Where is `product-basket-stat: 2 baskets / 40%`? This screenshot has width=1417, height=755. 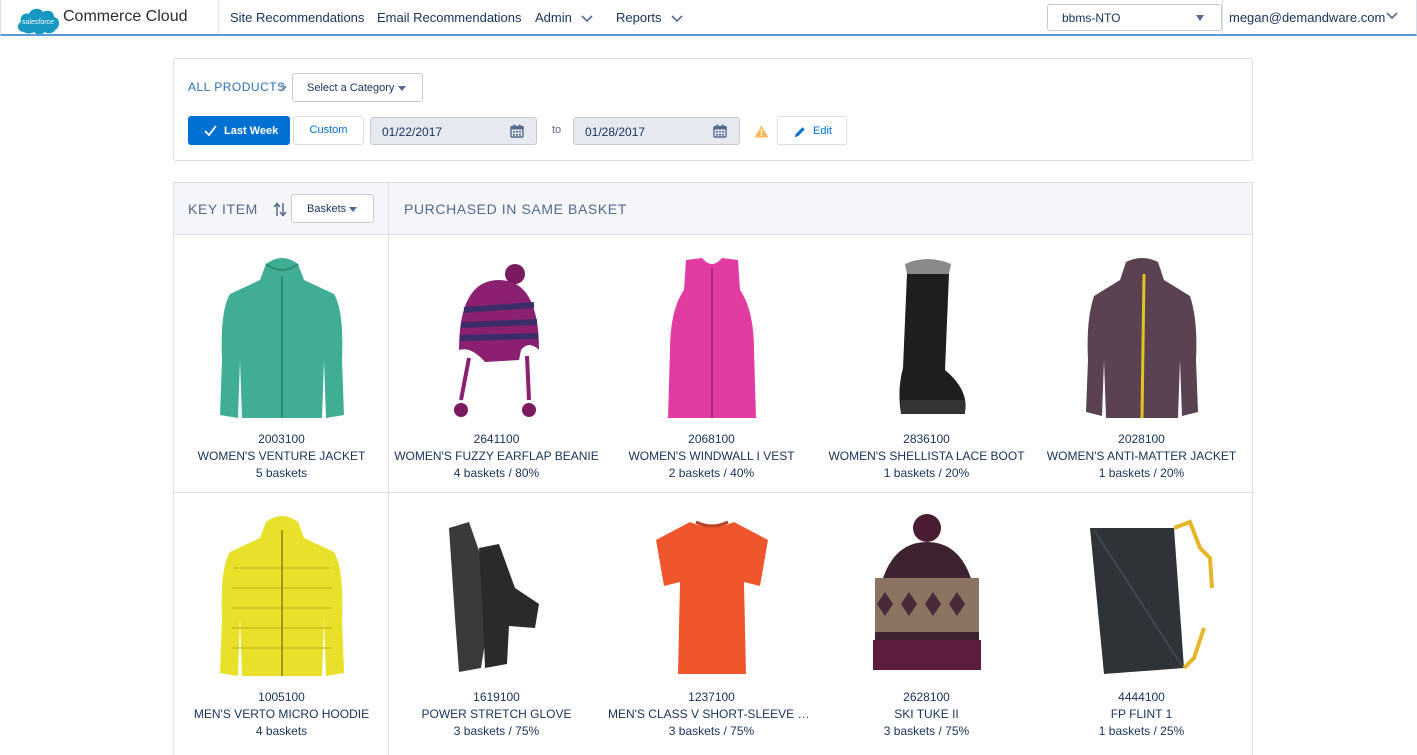
product-basket-stat: 2 baskets / 40% is located at coordinates (711, 473).